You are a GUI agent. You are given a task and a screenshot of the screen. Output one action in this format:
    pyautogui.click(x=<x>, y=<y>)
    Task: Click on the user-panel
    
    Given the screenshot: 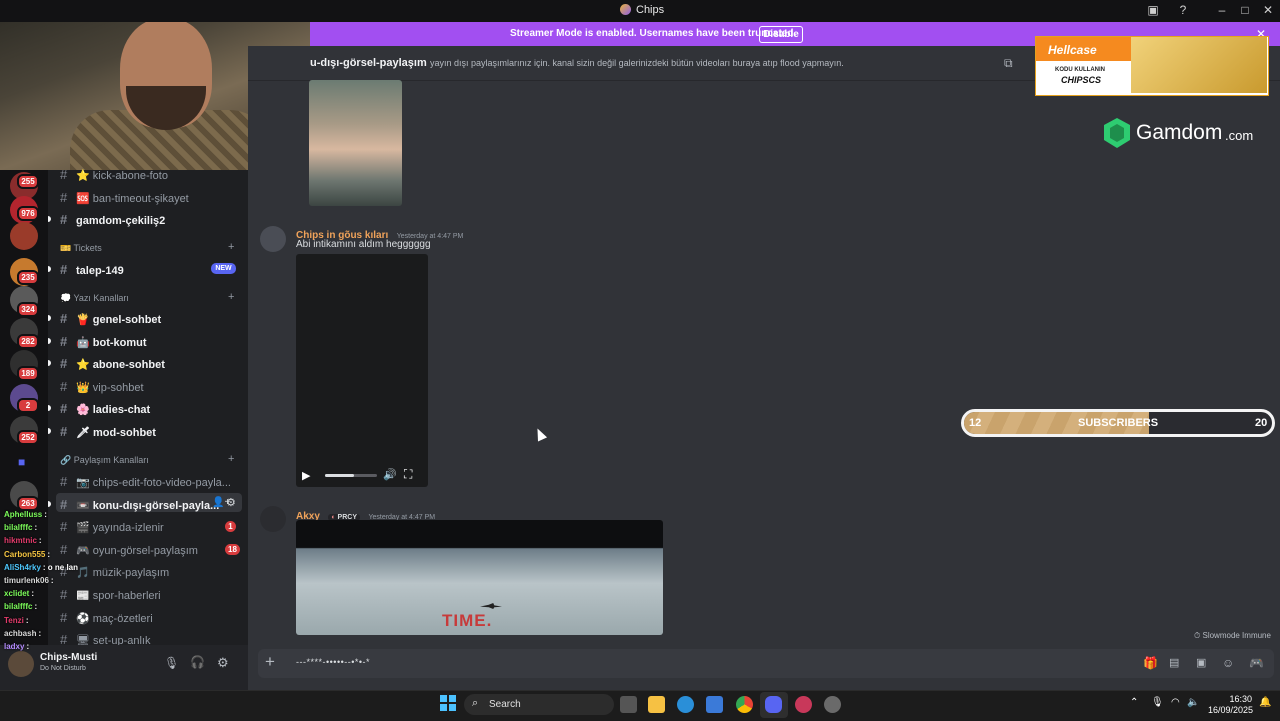 What is the action you would take?
    pyautogui.click(x=124, y=667)
    